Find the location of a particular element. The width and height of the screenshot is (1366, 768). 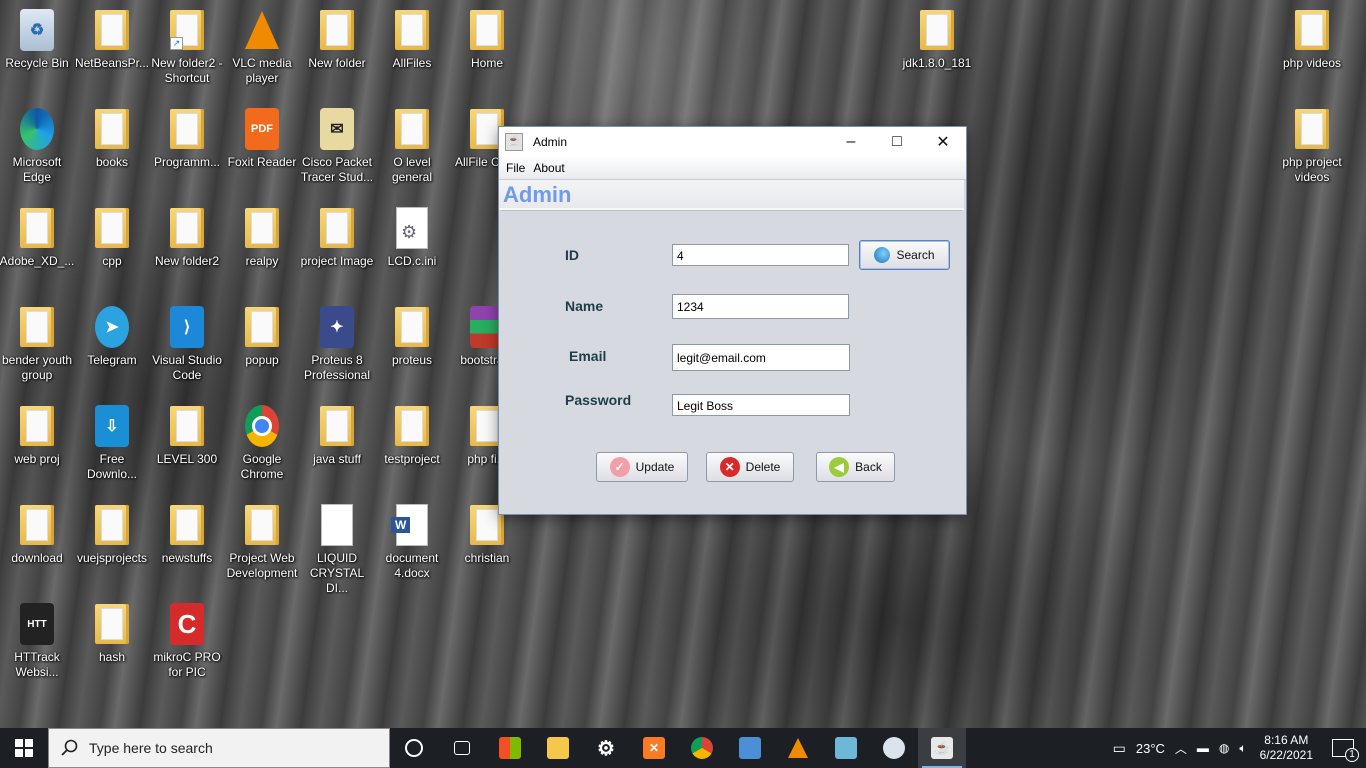

notification-center-icon: 1 is located at coordinates (1345, 750).